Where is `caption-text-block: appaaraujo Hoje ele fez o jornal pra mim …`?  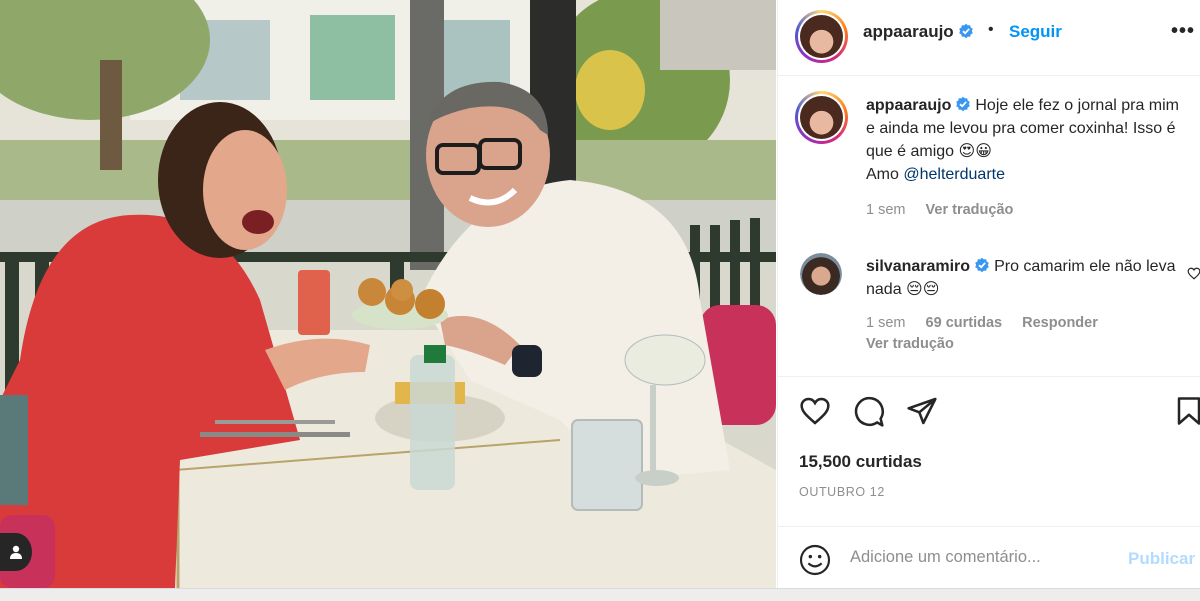 caption-text-block: appaaraujo Hoje ele fez o jornal pra mim … is located at coordinates (1026, 140).